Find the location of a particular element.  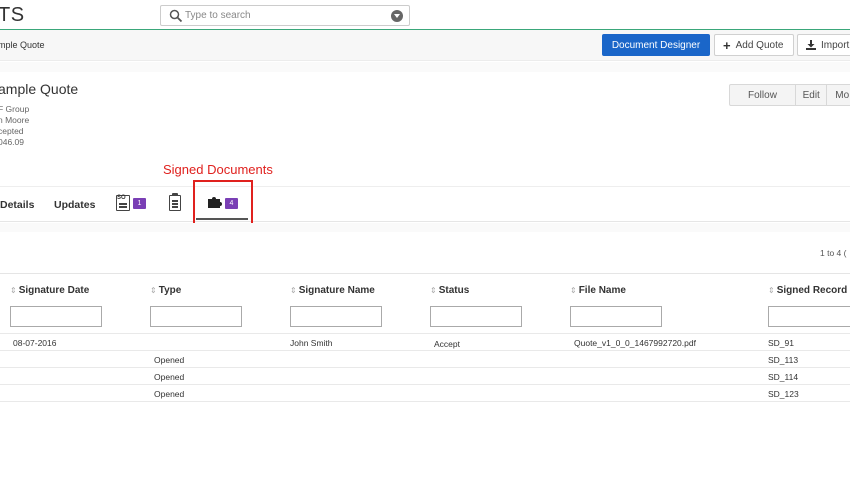

filter-file-name is located at coordinates (616, 316).